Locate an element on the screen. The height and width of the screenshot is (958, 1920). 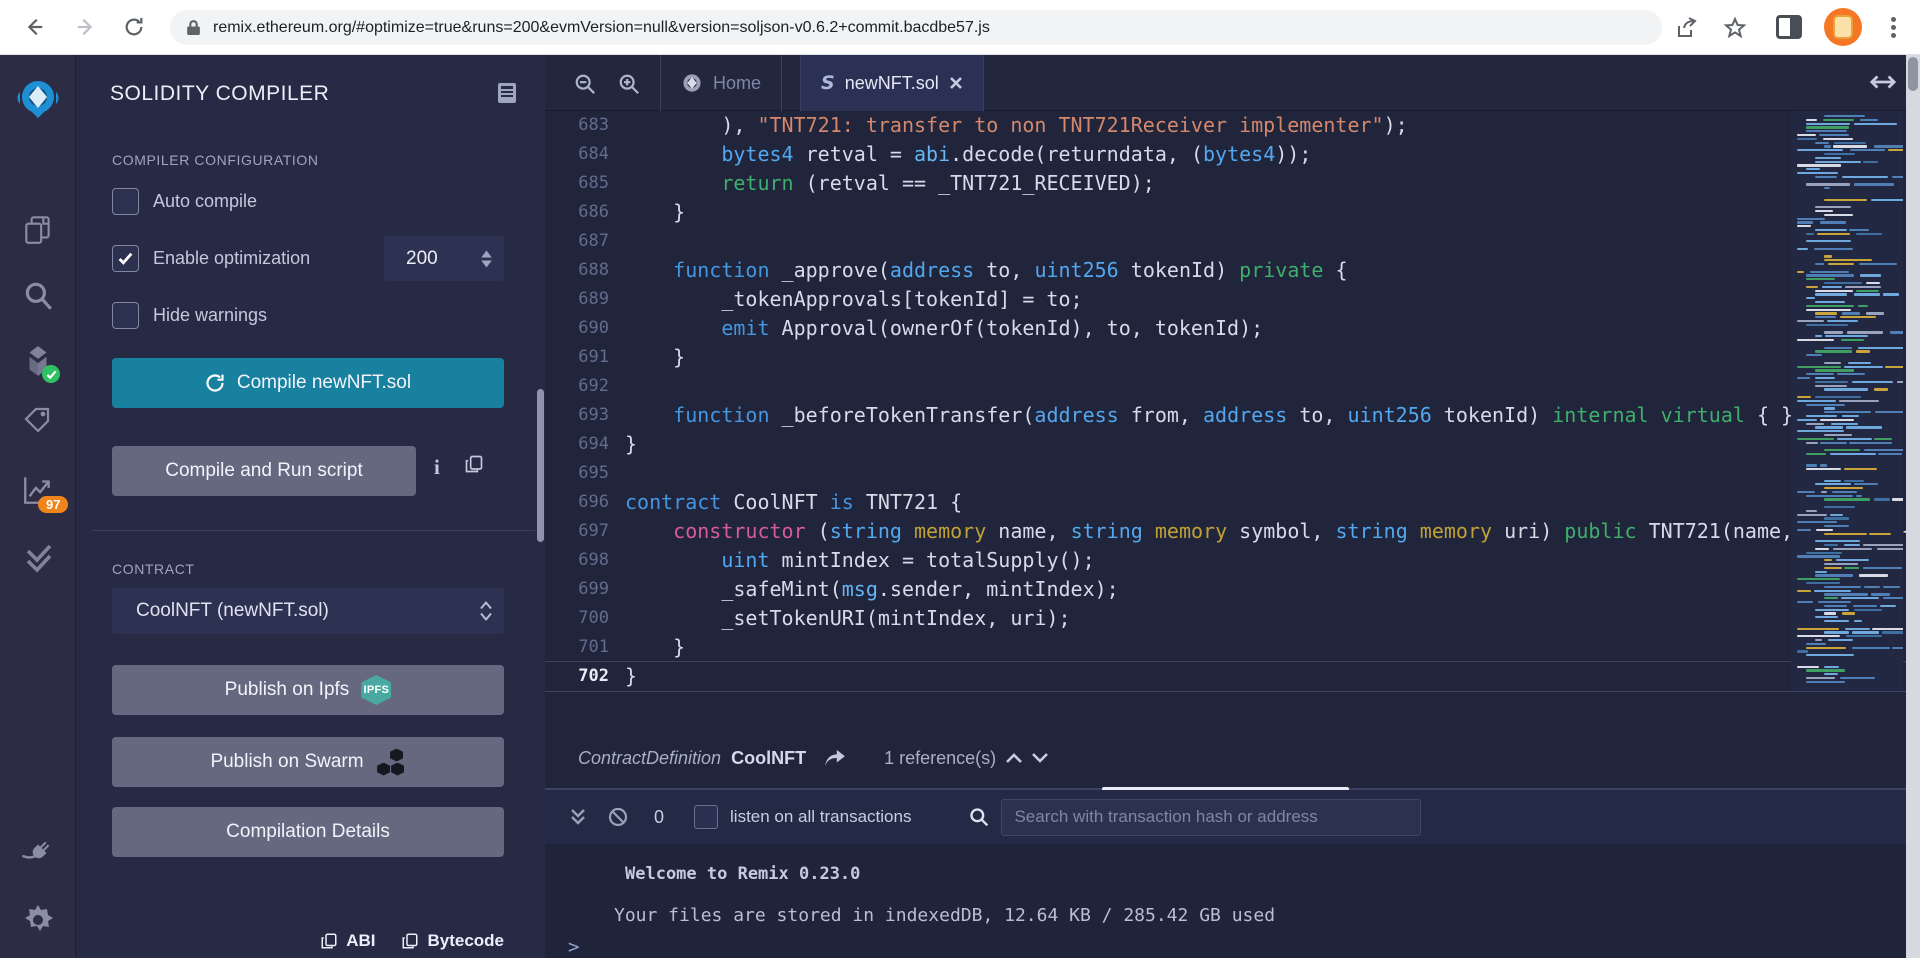
tab-newnft-label: newNFT.sol is located at coordinates (891, 82).